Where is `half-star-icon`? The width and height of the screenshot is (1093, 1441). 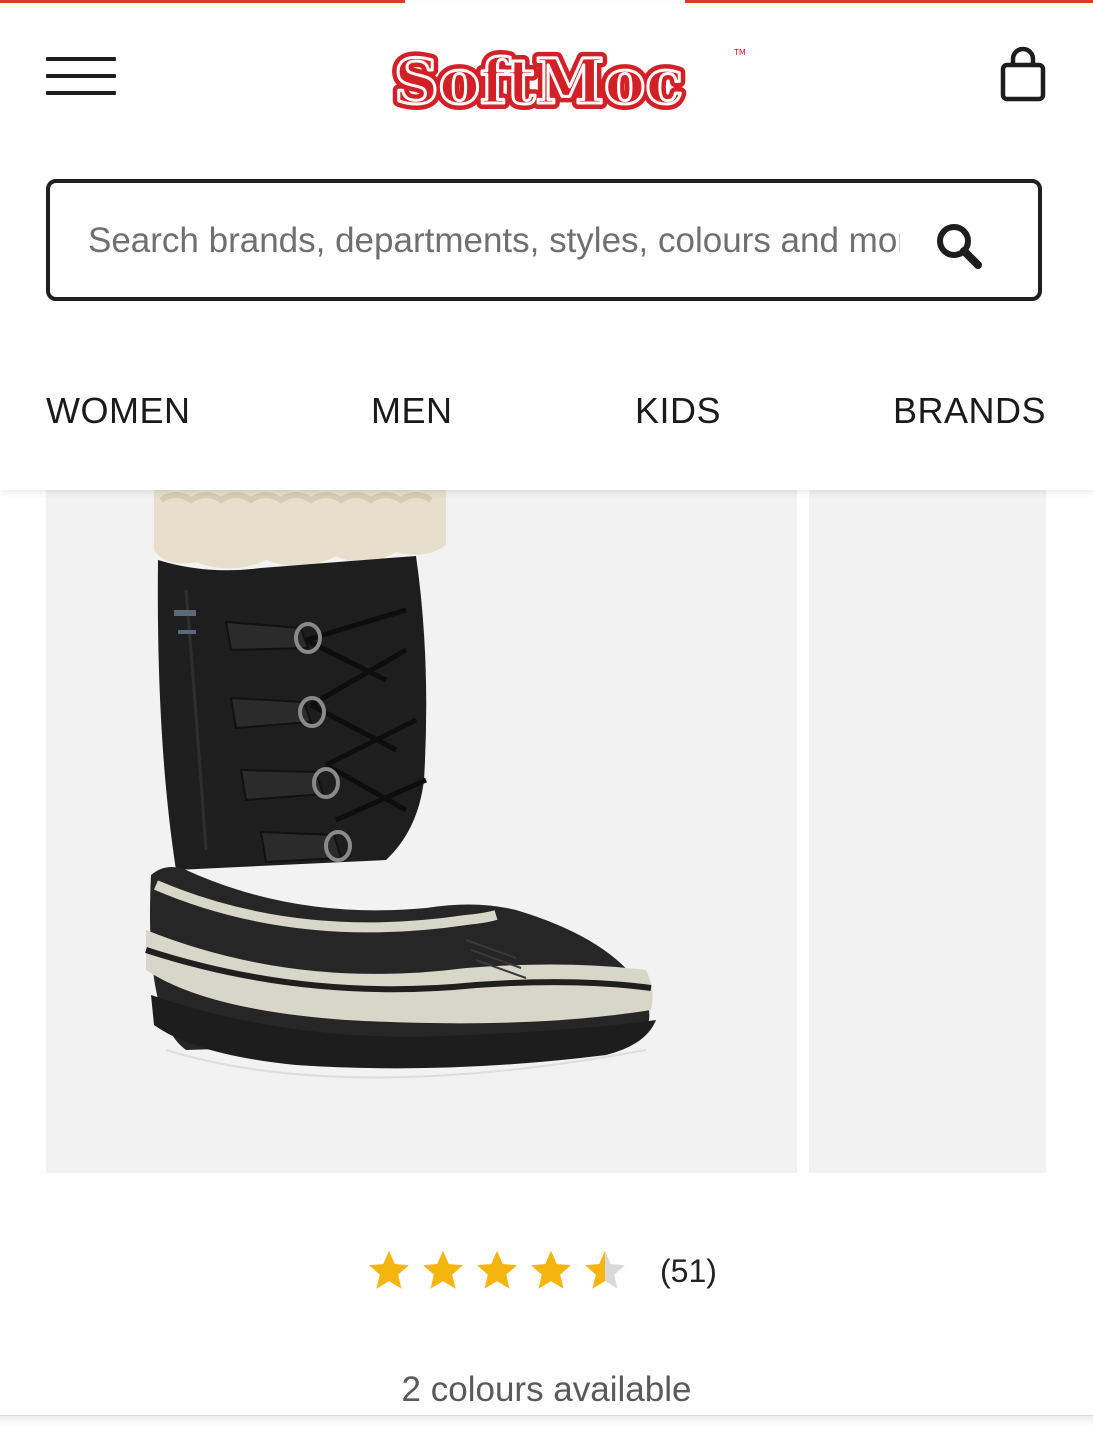 half-star-icon is located at coordinates (605, 1269).